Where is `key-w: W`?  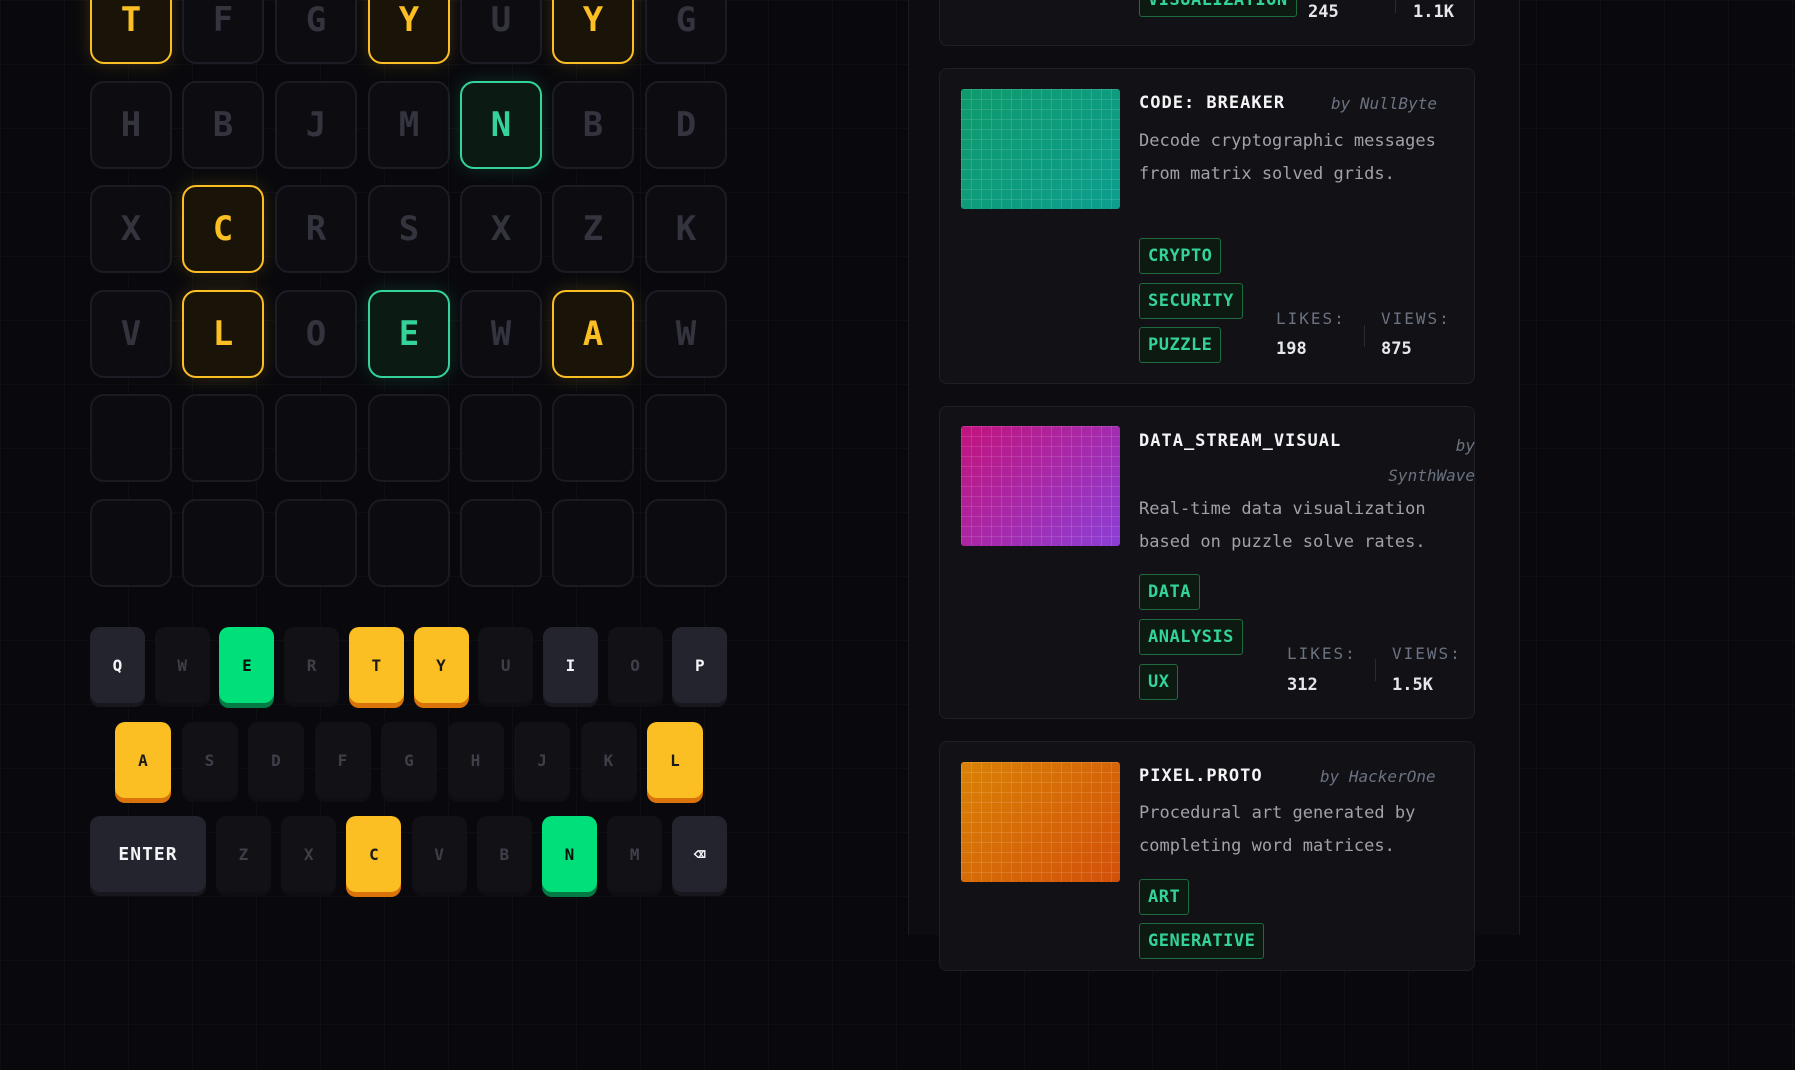 key-w: W is located at coordinates (182, 665).